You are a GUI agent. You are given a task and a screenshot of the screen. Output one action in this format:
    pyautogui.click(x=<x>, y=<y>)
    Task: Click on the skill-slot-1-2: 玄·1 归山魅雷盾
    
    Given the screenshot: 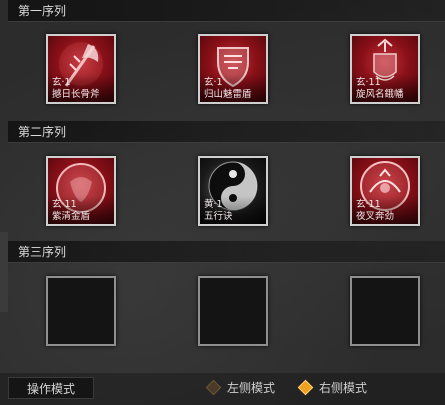 What is the action you would take?
    pyautogui.click(x=233, y=69)
    